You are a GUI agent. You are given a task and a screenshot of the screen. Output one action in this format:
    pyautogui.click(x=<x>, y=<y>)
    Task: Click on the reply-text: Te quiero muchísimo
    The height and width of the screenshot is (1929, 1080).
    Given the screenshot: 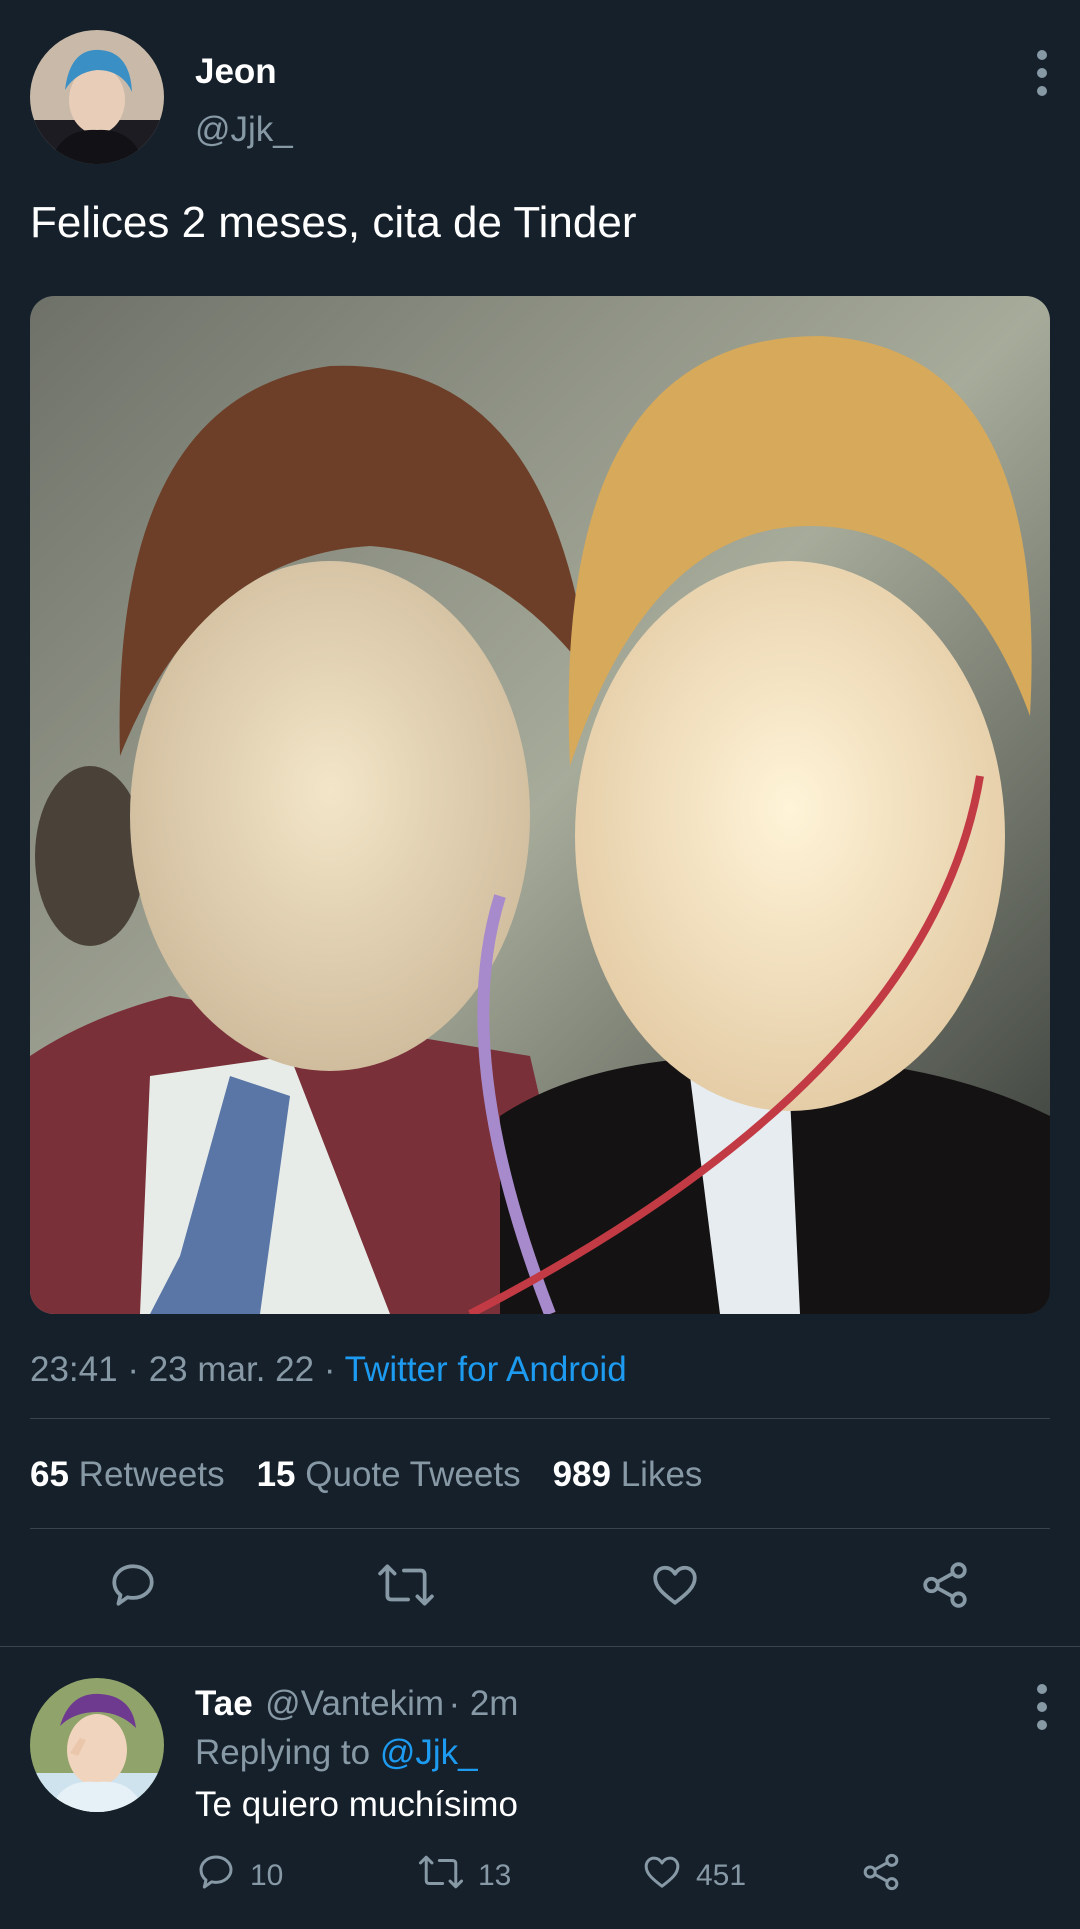 What is the action you would take?
    pyautogui.click(x=356, y=1804)
    